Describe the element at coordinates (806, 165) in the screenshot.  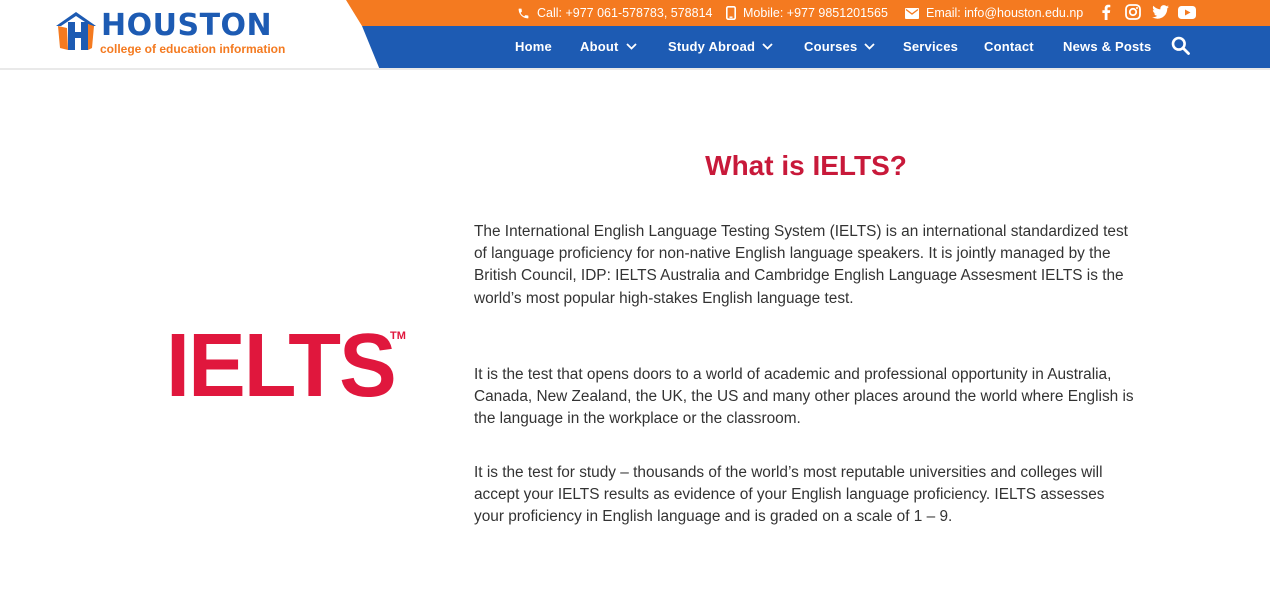
I see `page-title: What is IELTS?` at that location.